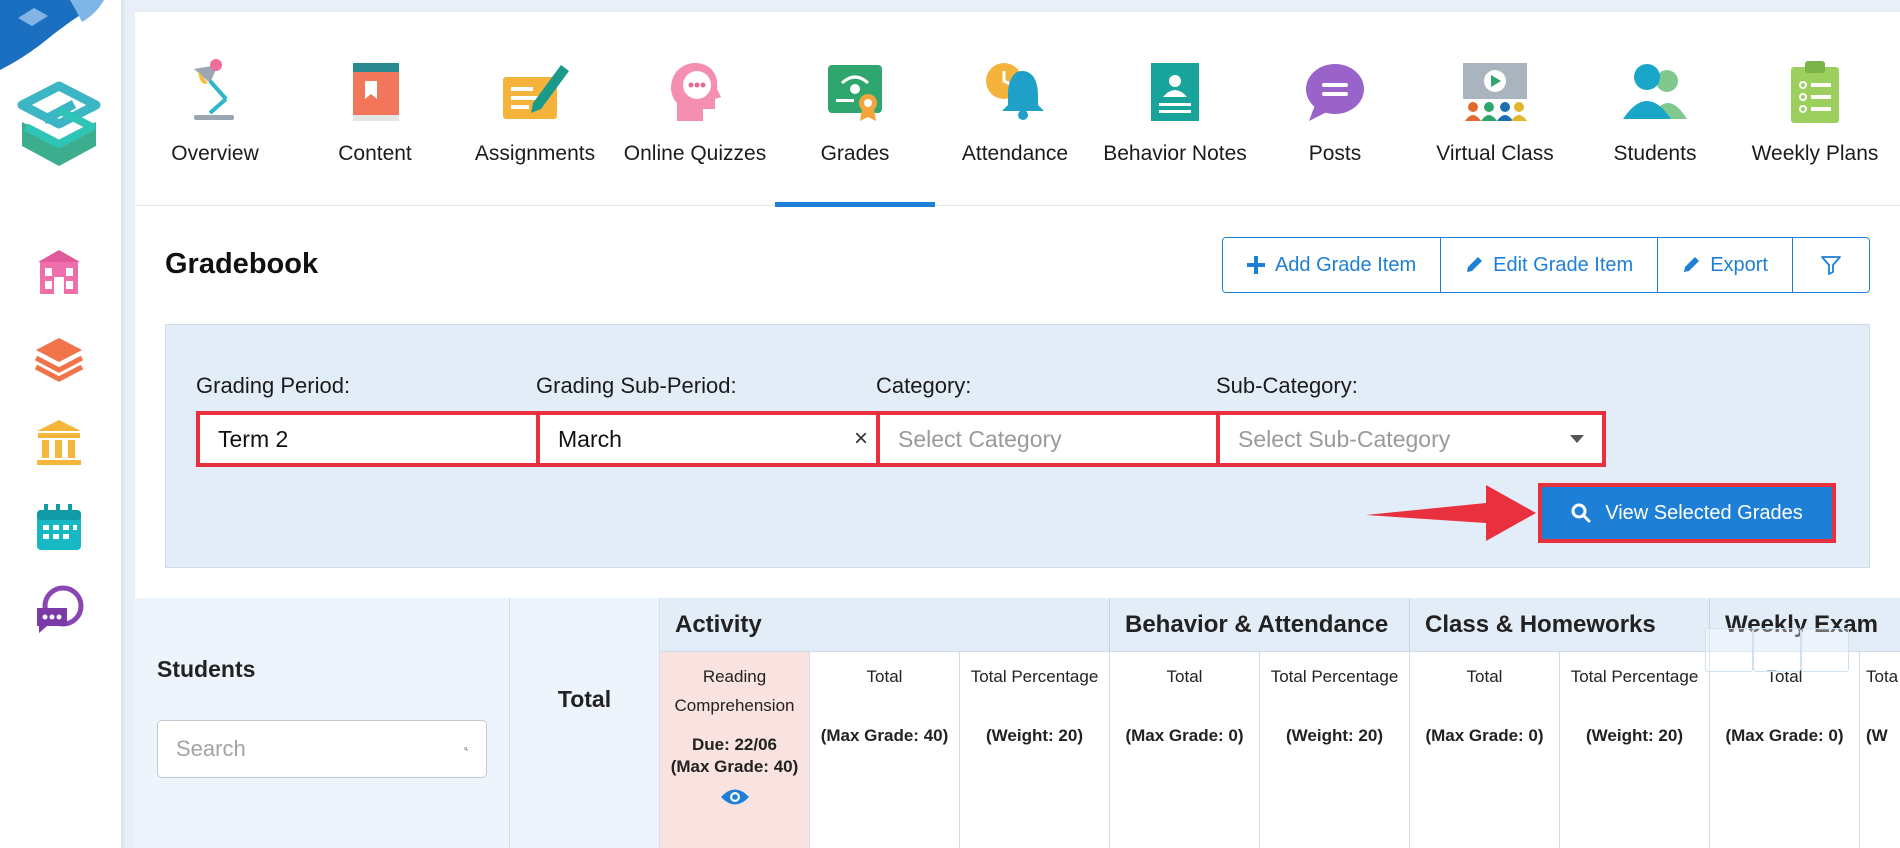  I want to click on category-select: Select Category, so click(1071, 439).